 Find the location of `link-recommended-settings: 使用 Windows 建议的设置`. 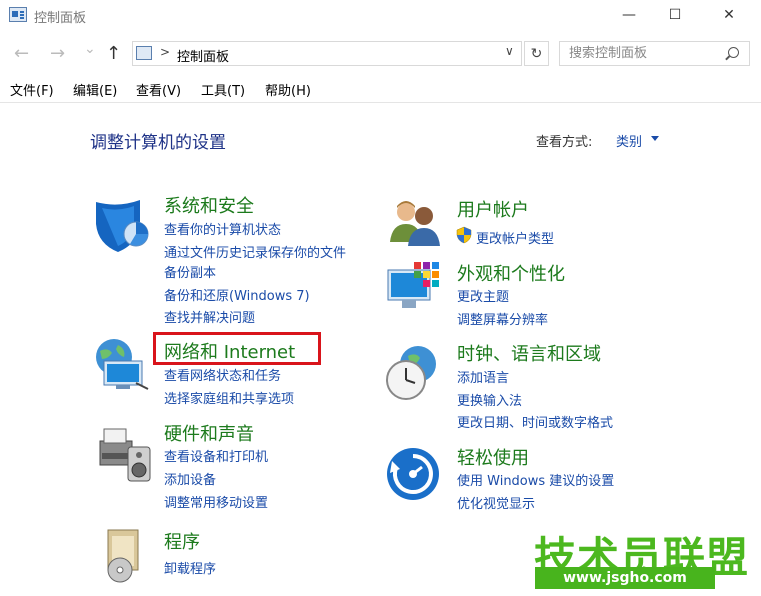

link-recommended-settings: 使用 Windows 建议的设置 is located at coordinates (535, 479).